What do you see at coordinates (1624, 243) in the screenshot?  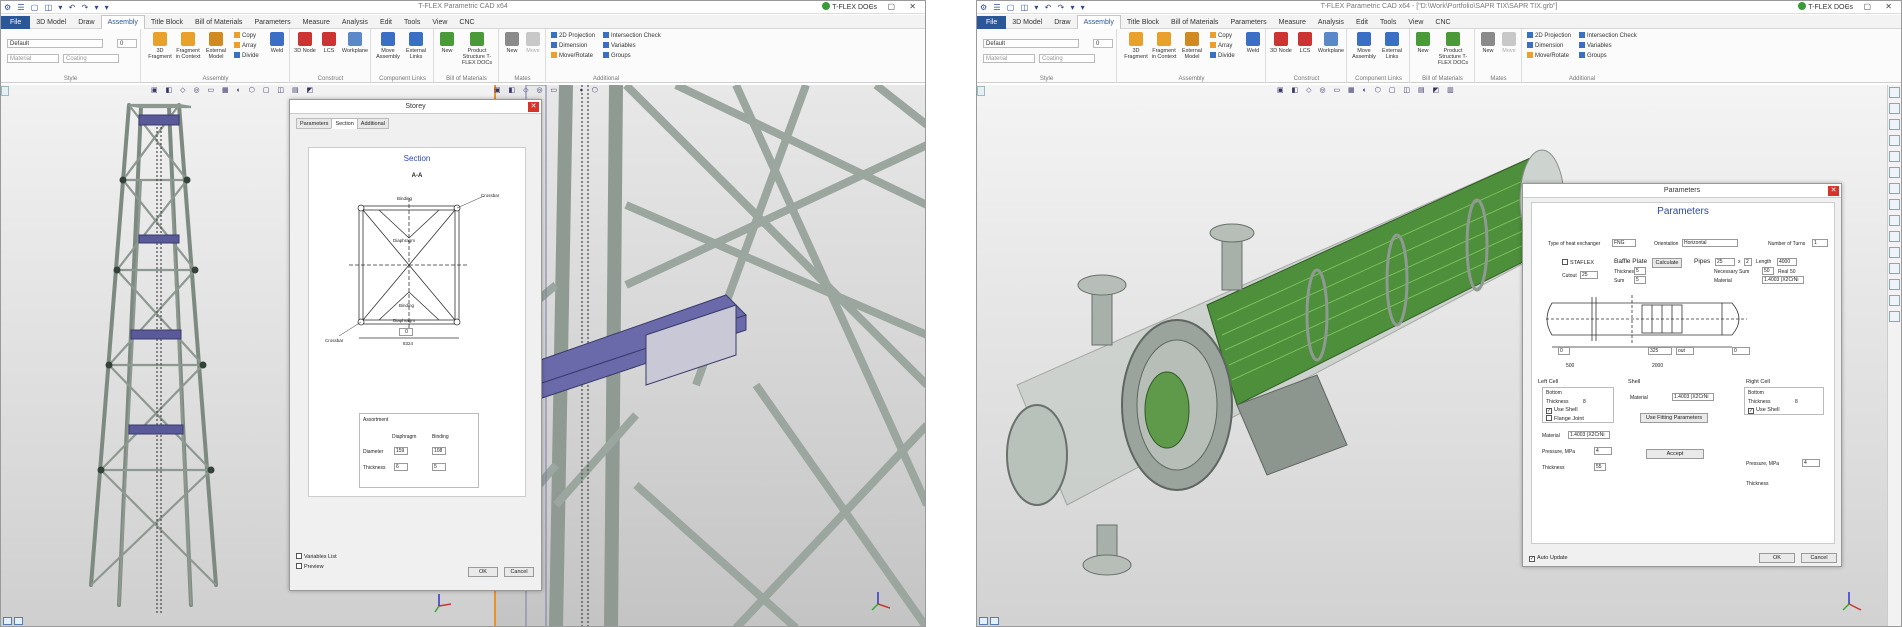 I see `type-dropdown: FNG` at bounding box center [1624, 243].